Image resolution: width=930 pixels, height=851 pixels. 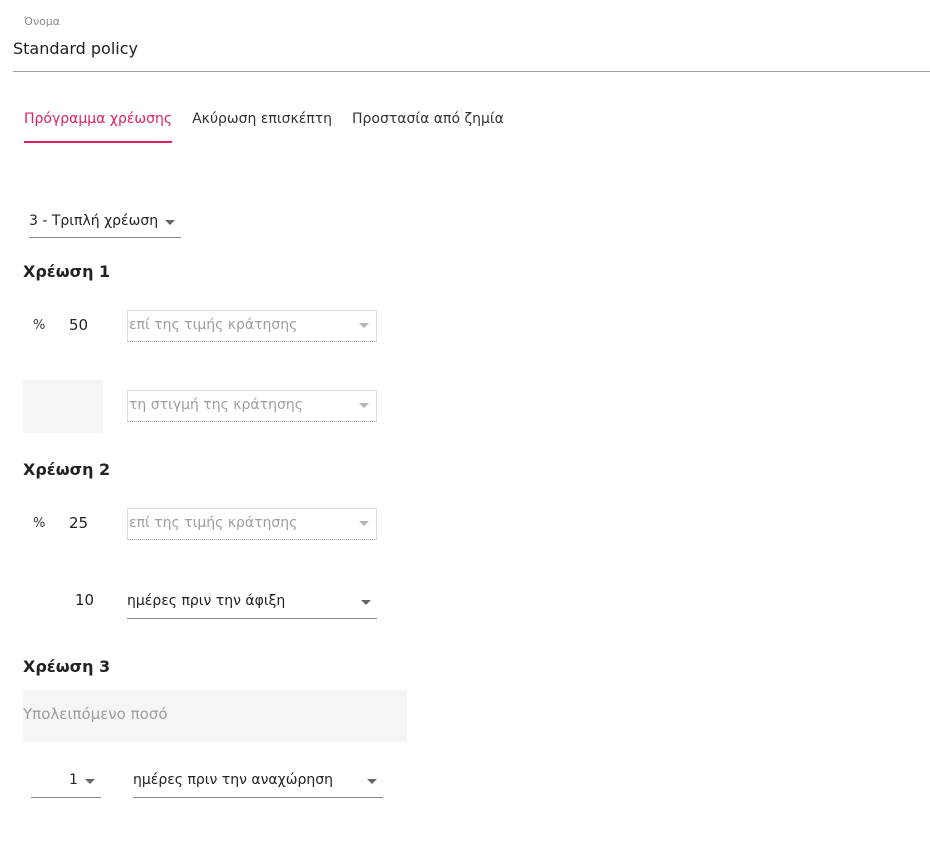 What do you see at coordinates (63, 406) in the screenshot?
I see `charge1-days-placeholder` at bounding box center [63, 406].